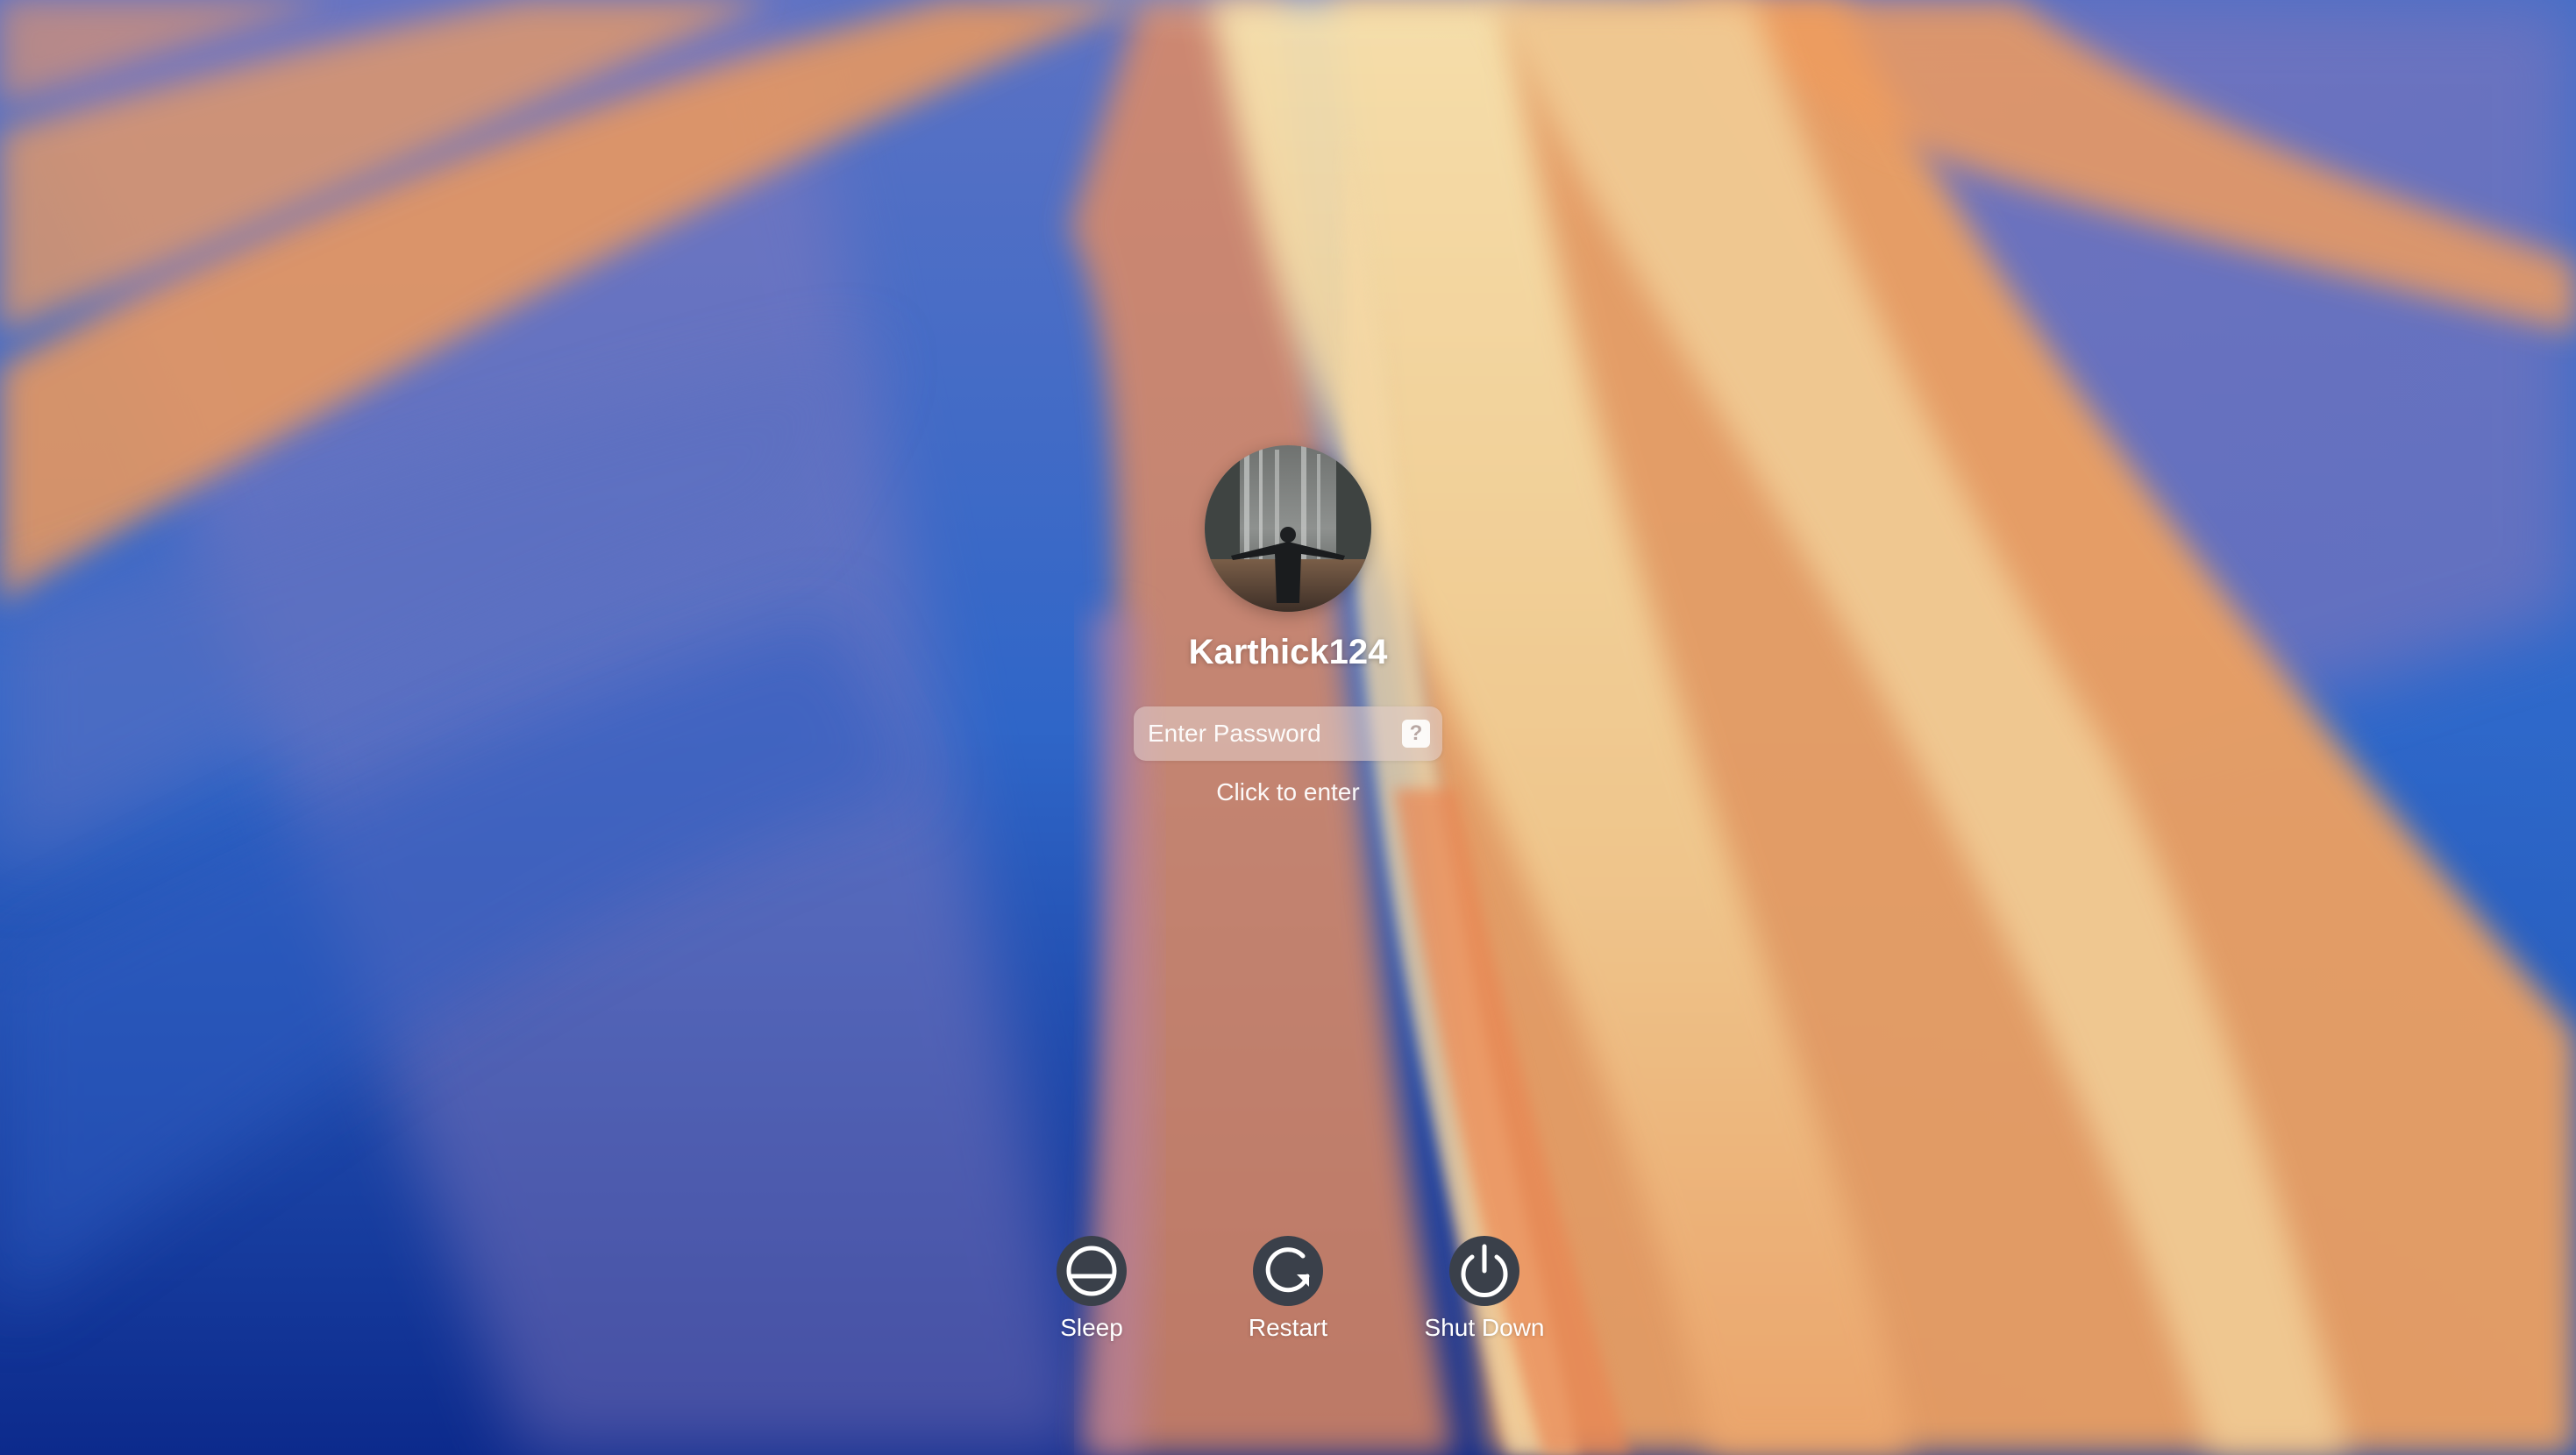 Image resolution: width=2576 pixels, height=1455 pixels. Describe the element at coordinates (1288, 1327) in the screenshot. I see `restart-label: Restart` at that location.